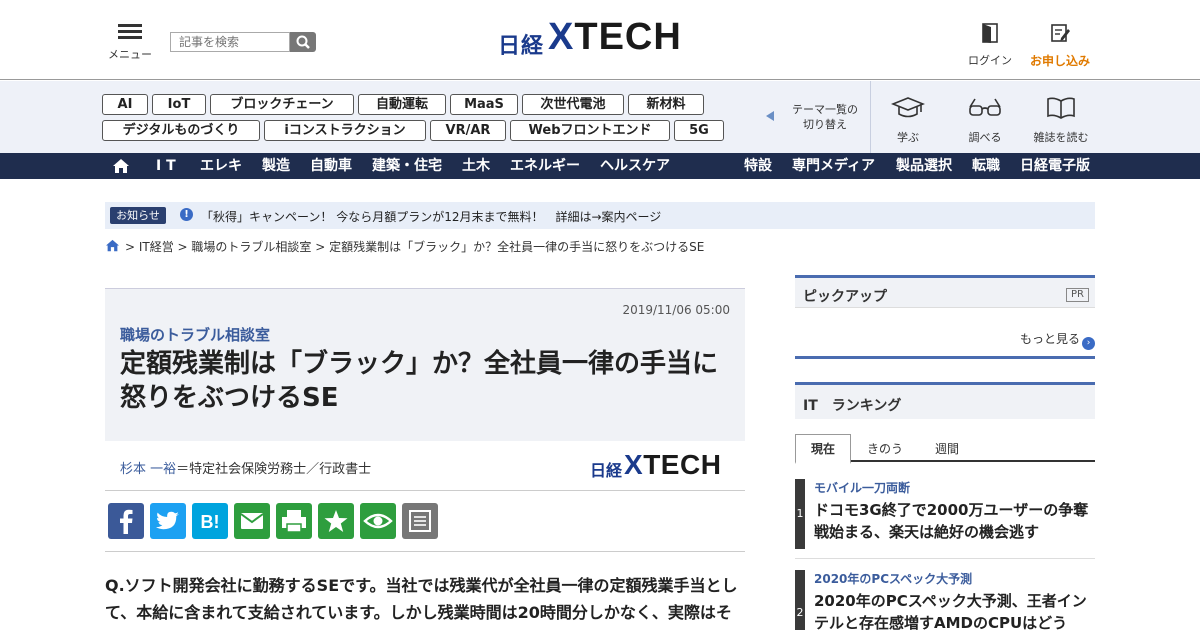 This screenshot has width=1200, height=630. I want to click on hatena-share-button: B!, so click(210, 521).